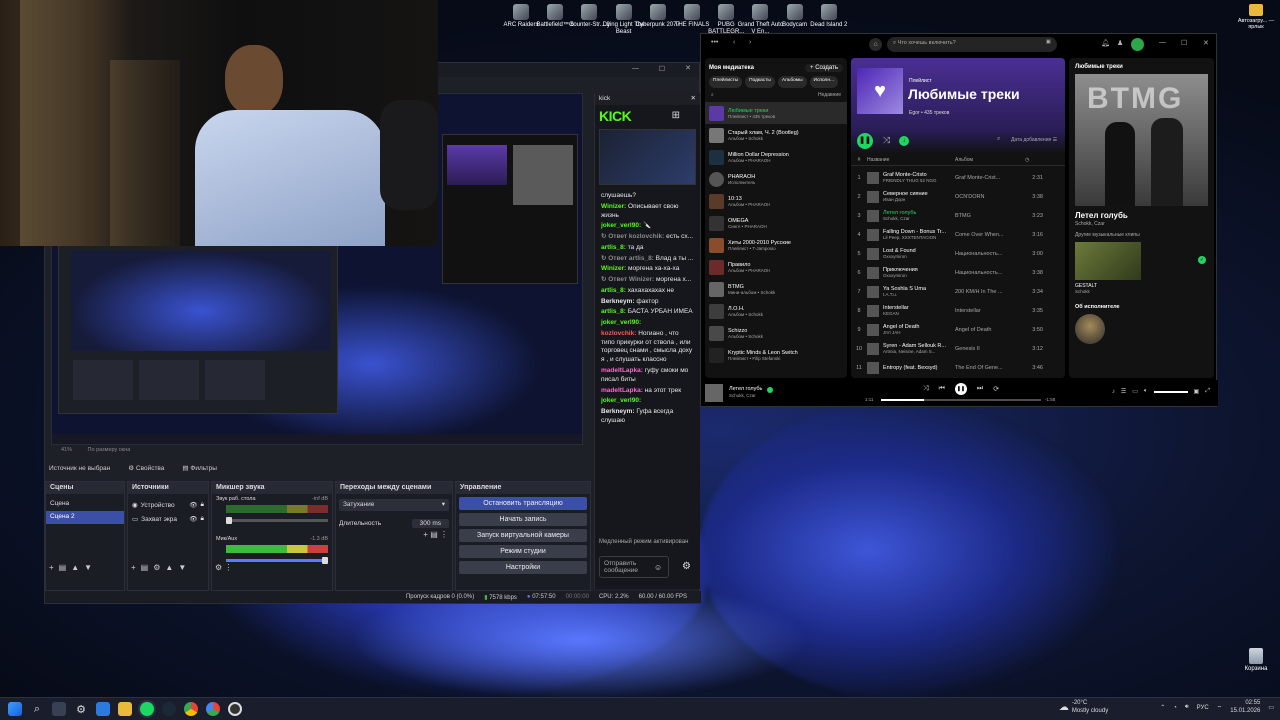  I want to click on clock: 02:55 15.01.2026, so click(1245, 707).